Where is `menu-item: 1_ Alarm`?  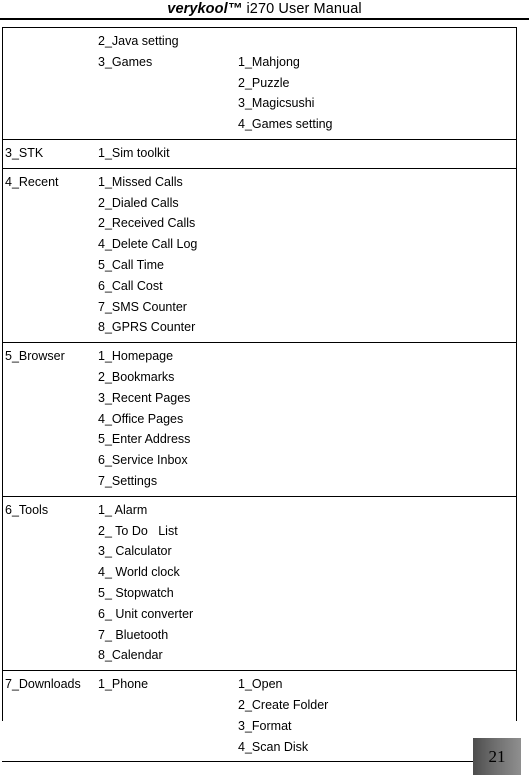 menu-item: 1_ Alarm is located at coordinates (123, 509).